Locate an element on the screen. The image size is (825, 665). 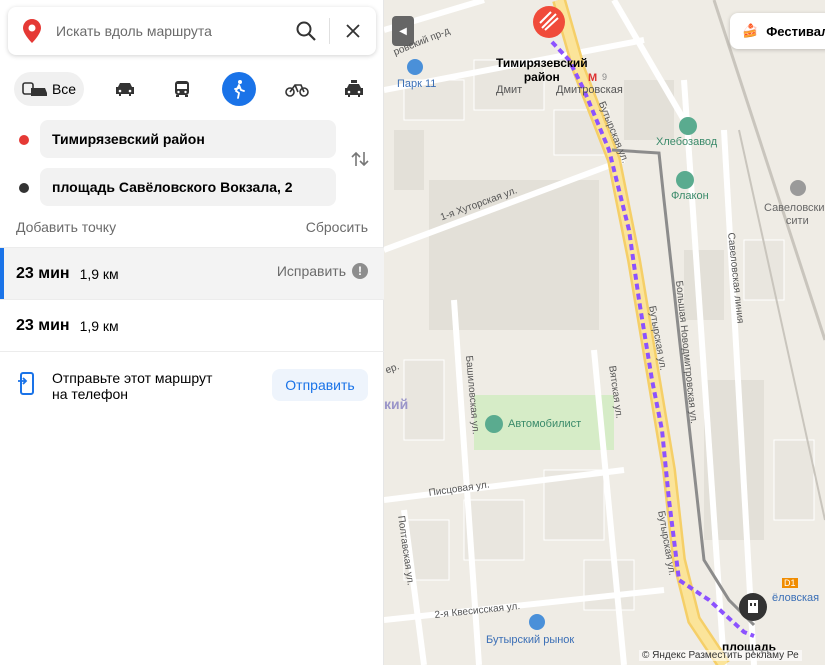
park-label: Парк 11 is located at coordinates (417, 84).